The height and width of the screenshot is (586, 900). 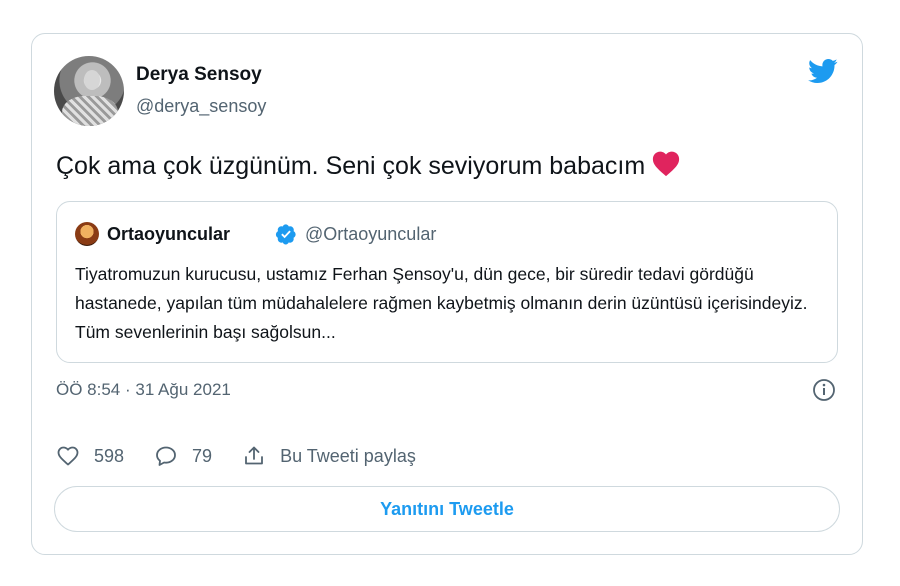 I want to click on like-action: 598, so click(x=90, y=456).